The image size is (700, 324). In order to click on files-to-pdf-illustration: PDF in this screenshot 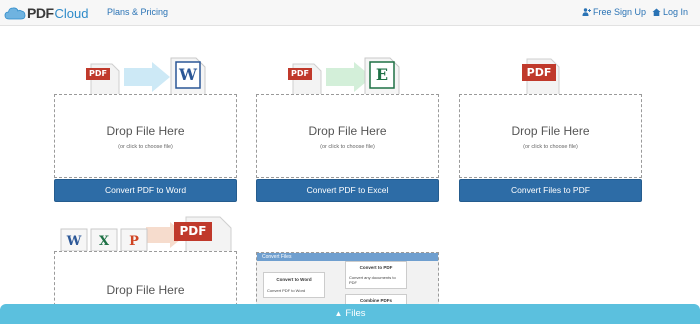, I will do `click(550, 77)`.